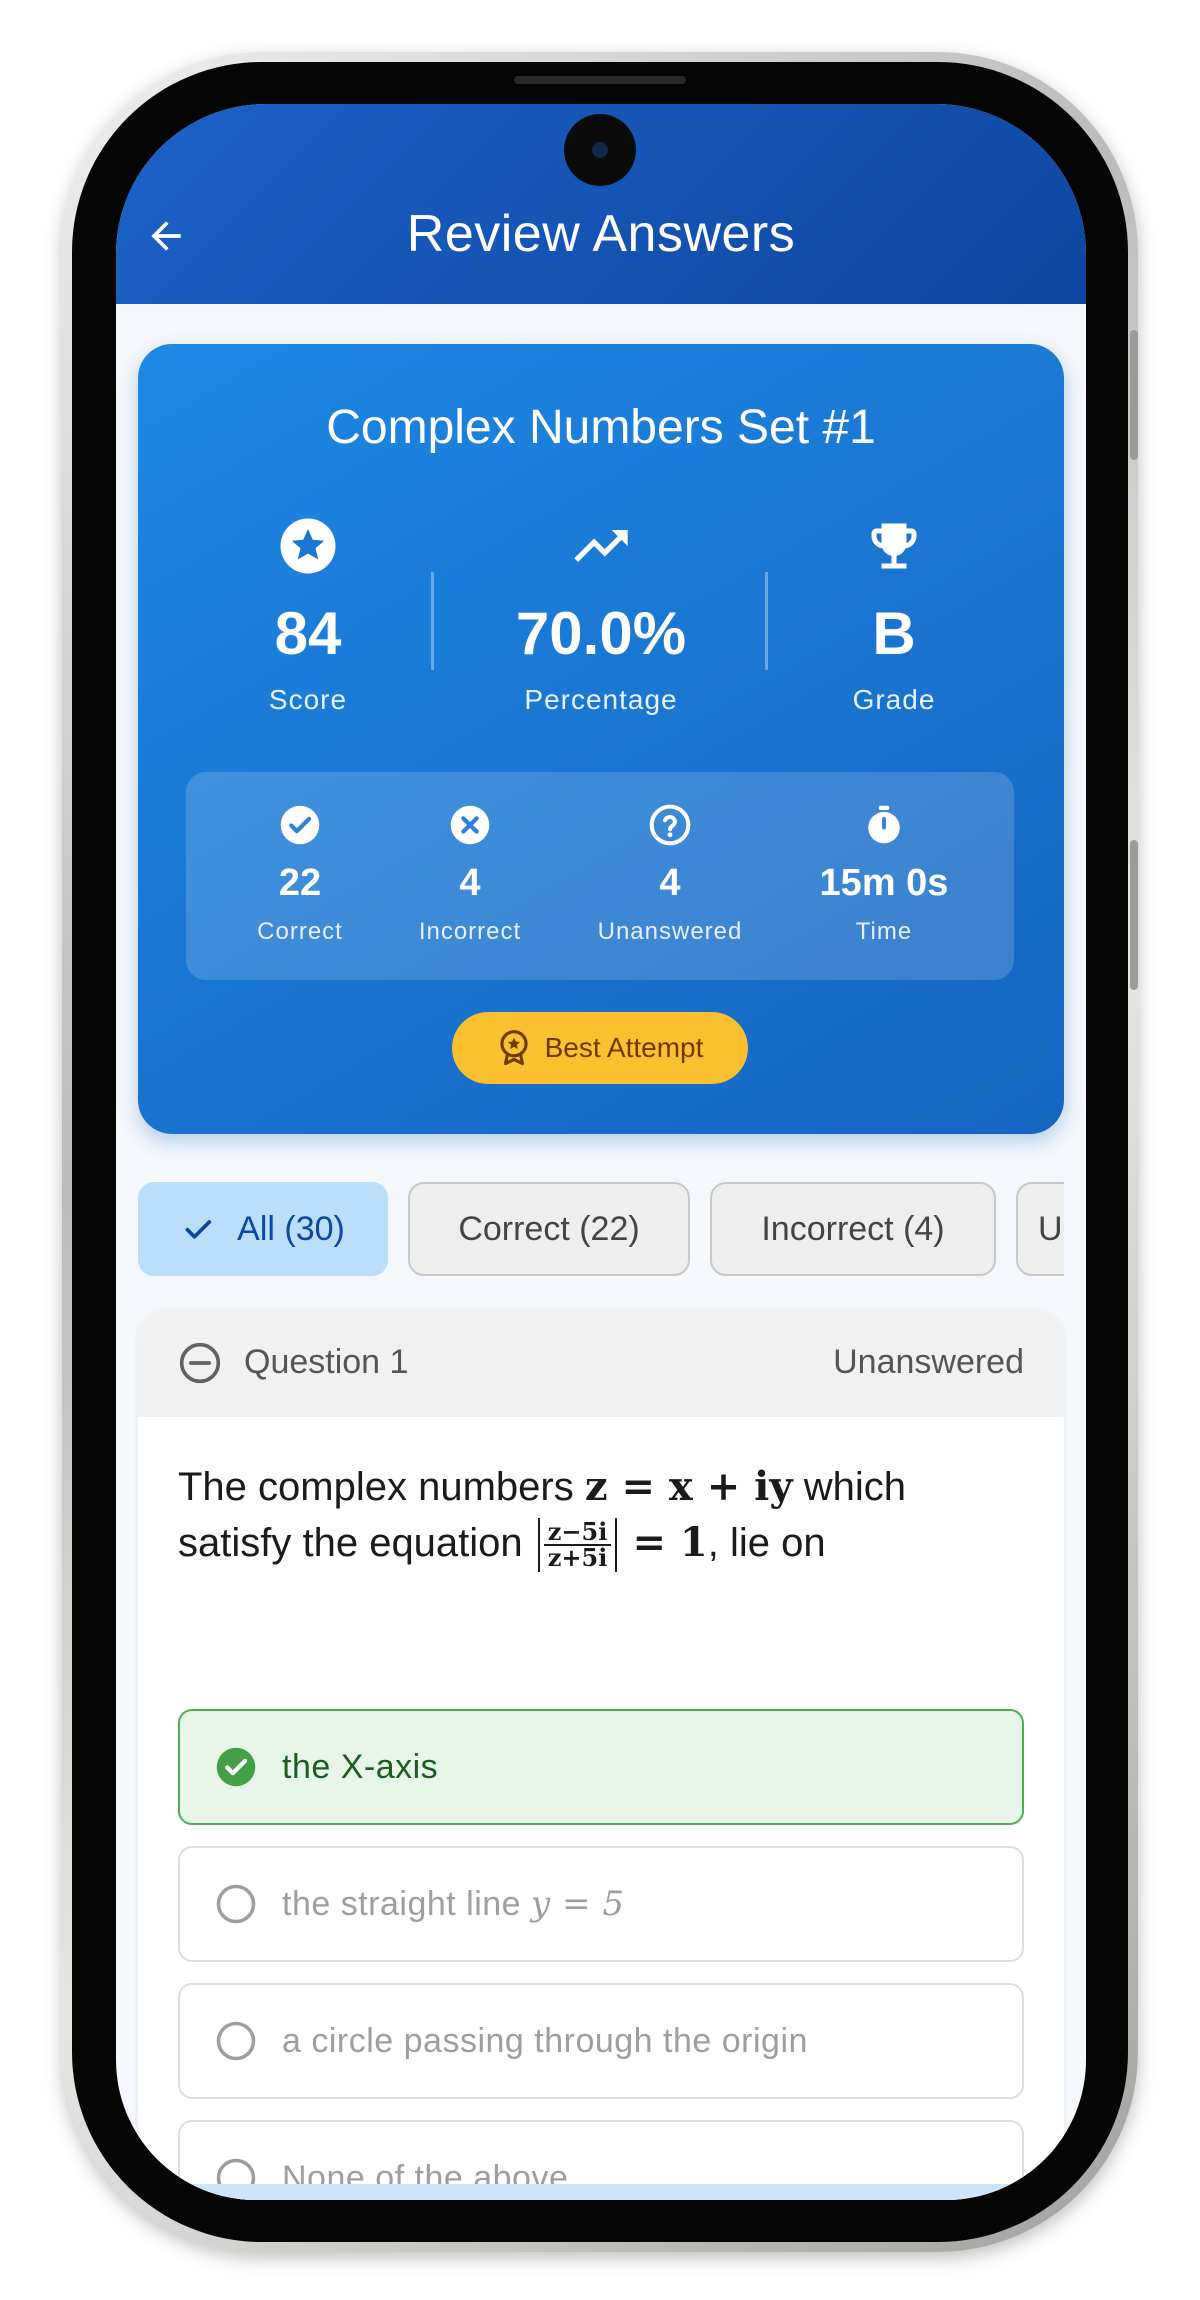  Describe the element at coordinates (601, 1767) in the screenshot. I see `option-1: the X-axis` at that location.